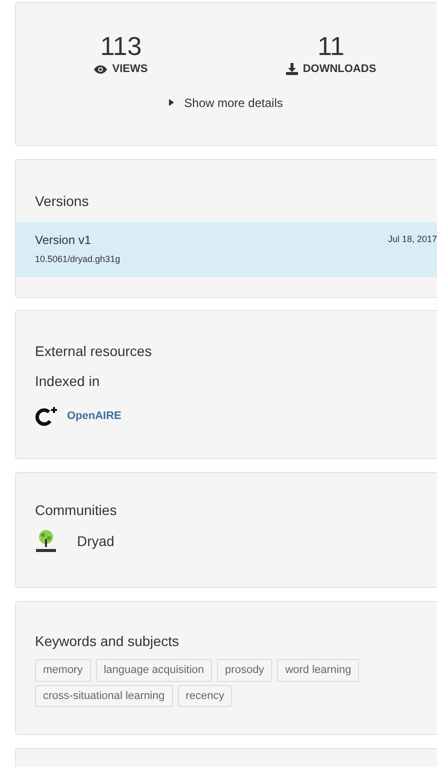 This screenshot has height=767, width=437. I want to click on keyword-tag: word learning, so click(318, 670).